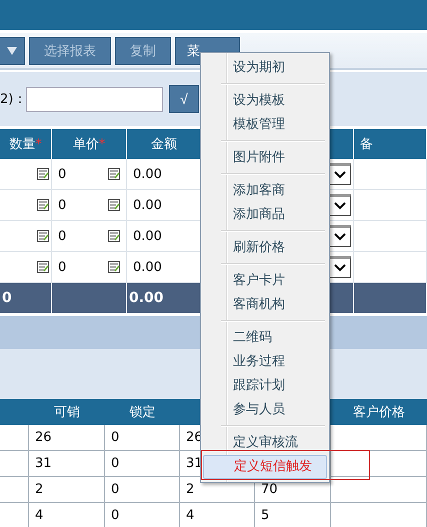 Image resolution: width=427 pixels, height=527 pixels. I want to click on menu-item: 设为模板, so click(265, 101).